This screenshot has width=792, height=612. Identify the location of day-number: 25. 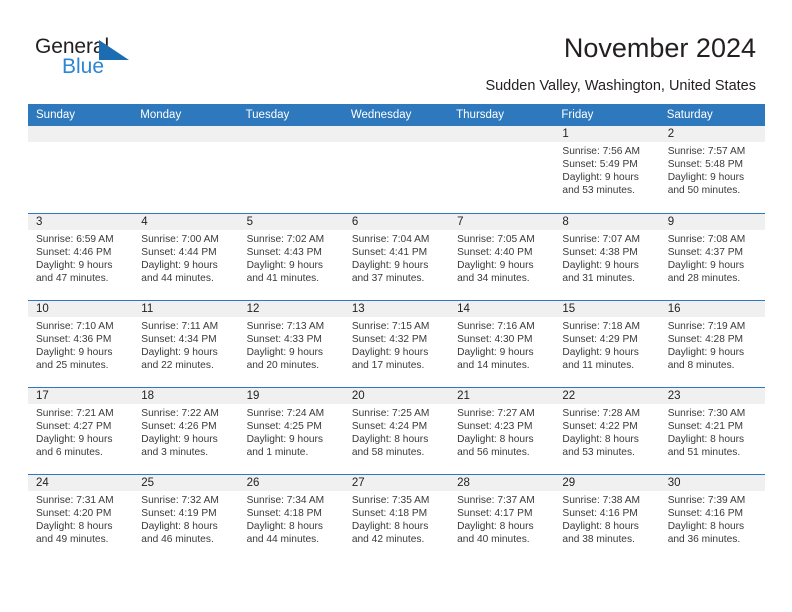
(186, 482).